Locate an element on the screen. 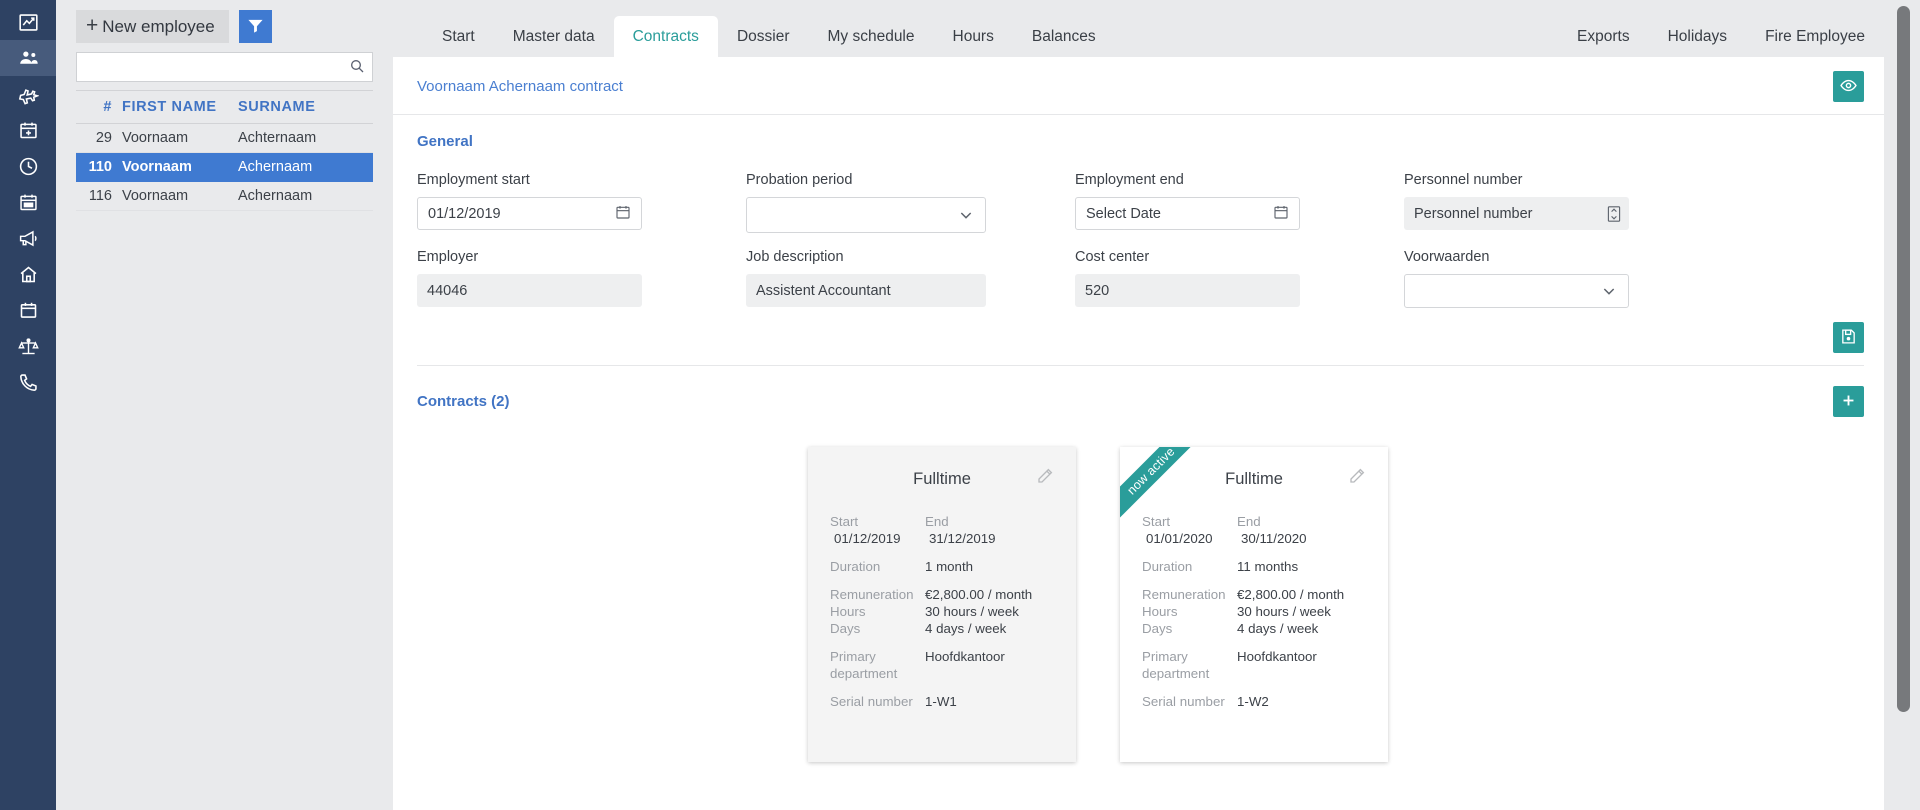 Image resolution: width=1920 pixels, height=810 pixels. column-header-surname: SURNAME is located at coordinates (277, 107).